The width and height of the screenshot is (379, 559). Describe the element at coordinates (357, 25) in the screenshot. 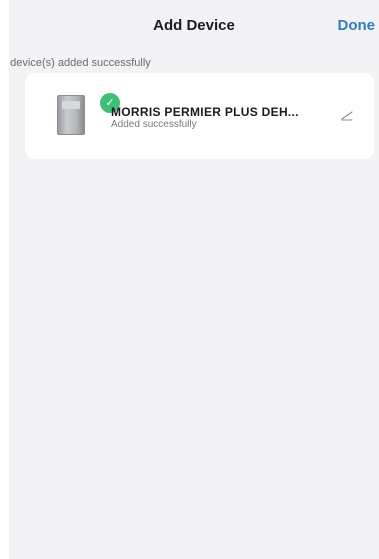

I see `done-button: Done` at that location.